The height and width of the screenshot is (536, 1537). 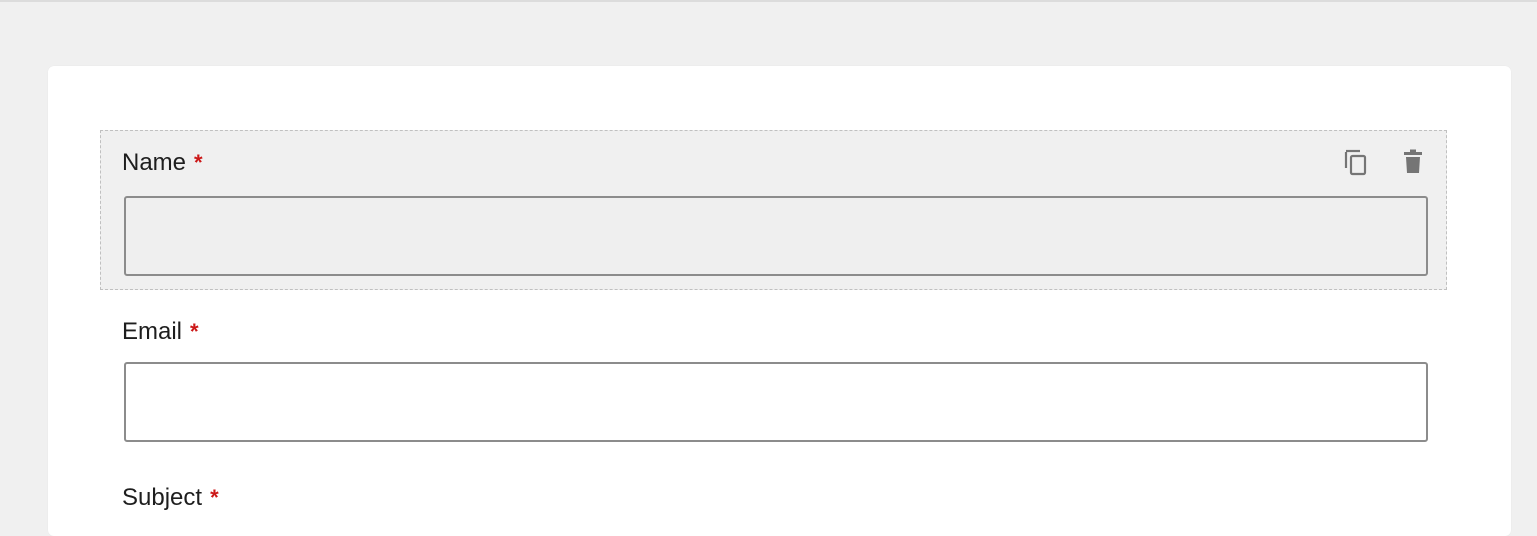 What do you see at coordinates (768, 1) in the screenshot?
I see `top-divider` at bounding box center [768, 1].